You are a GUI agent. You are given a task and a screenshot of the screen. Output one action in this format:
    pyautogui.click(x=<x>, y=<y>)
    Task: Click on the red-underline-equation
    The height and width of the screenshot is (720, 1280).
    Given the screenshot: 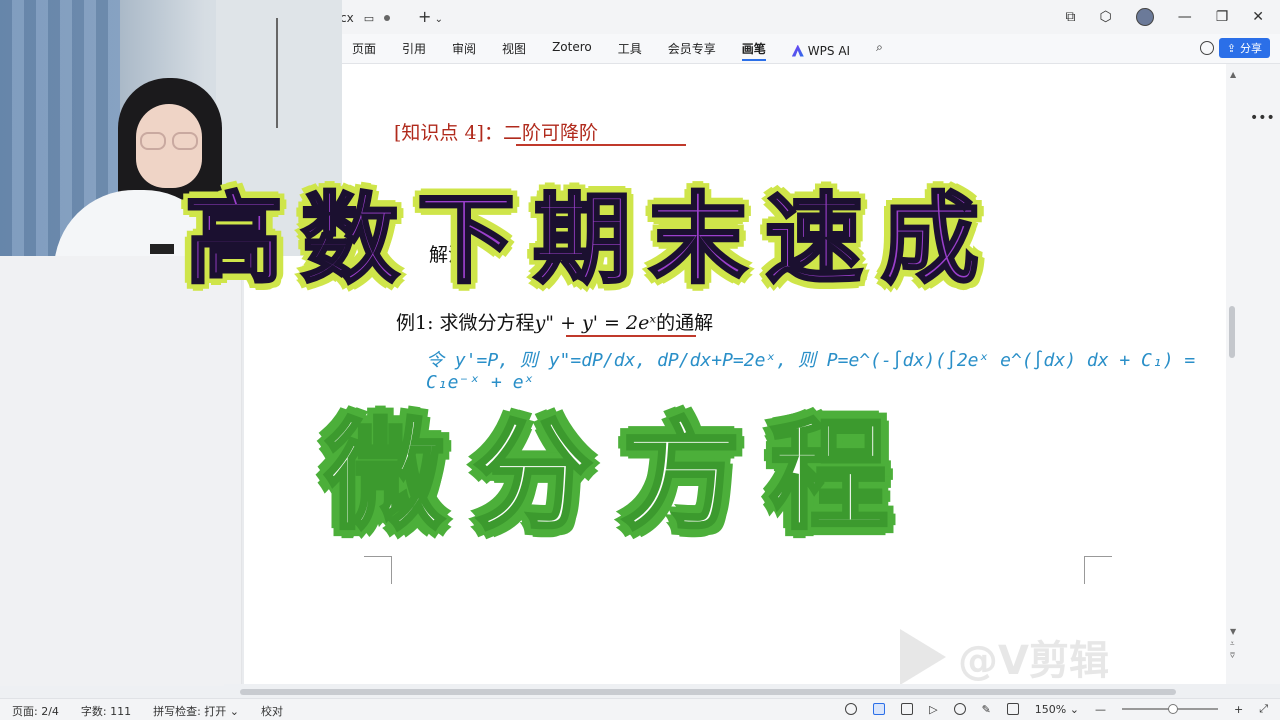 What is the action you would take?
    pyautogui.click(x=631, y=336)
    